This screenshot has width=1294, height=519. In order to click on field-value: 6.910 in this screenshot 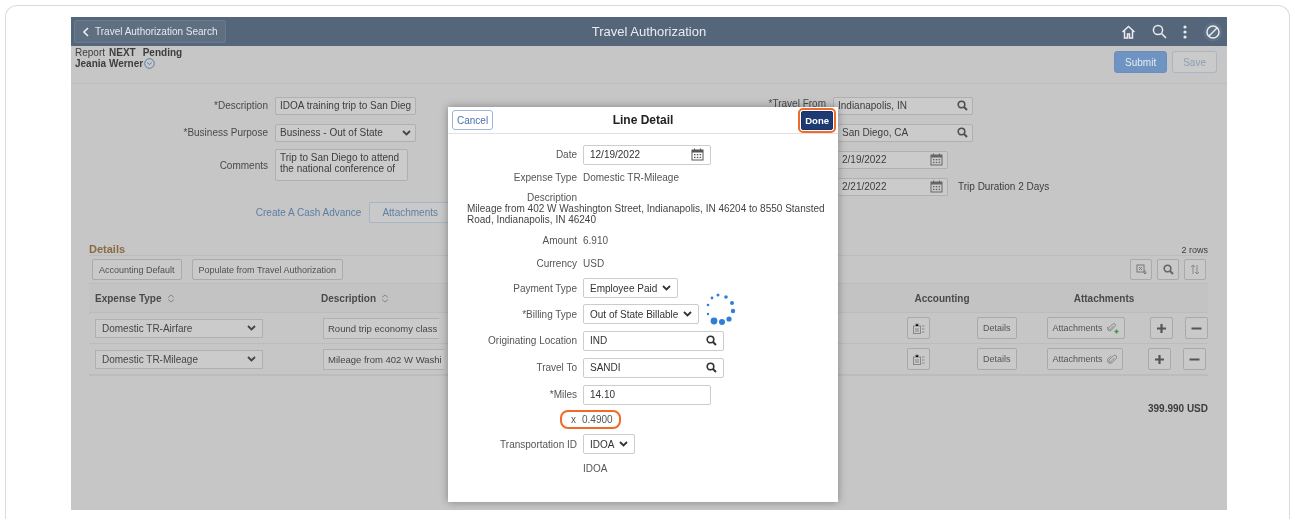, I will do `click(596, 240)`.